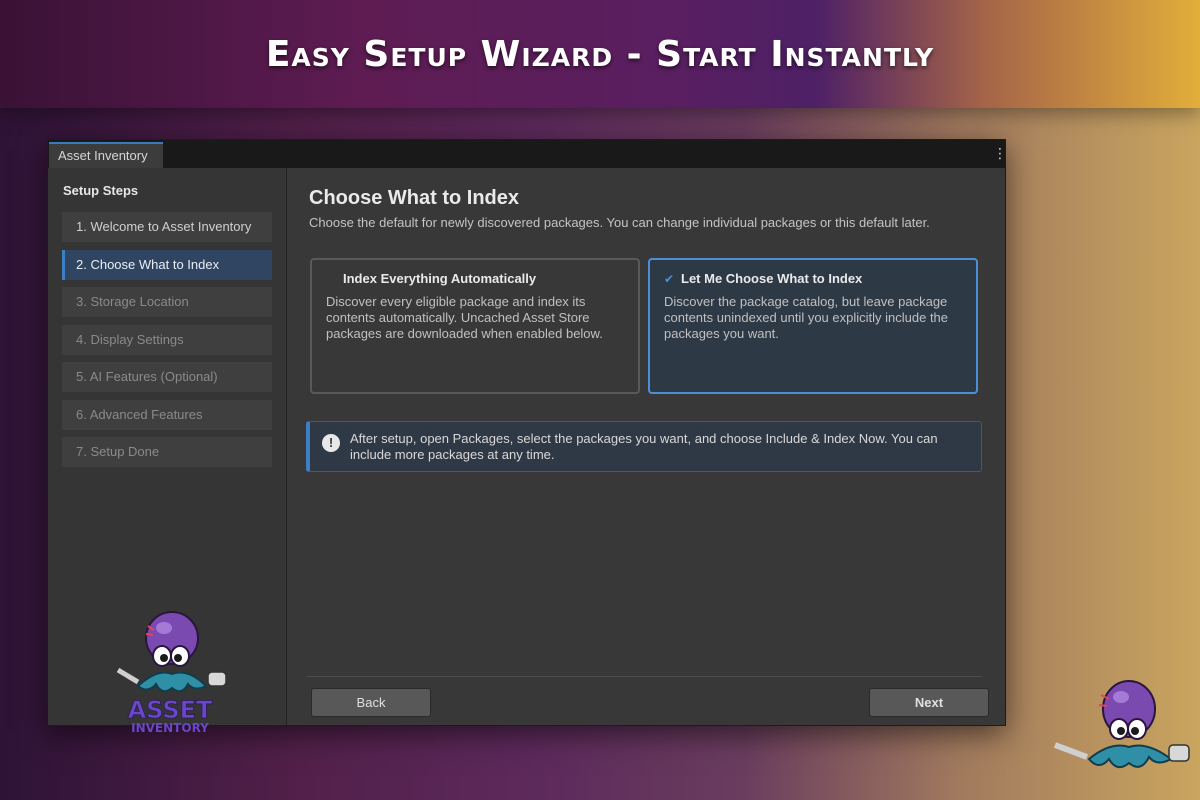 This screenshot has width=1200, height=800. I want to click on asset-inventory-logo: ASSET INVENTORY, so click(171, 673).